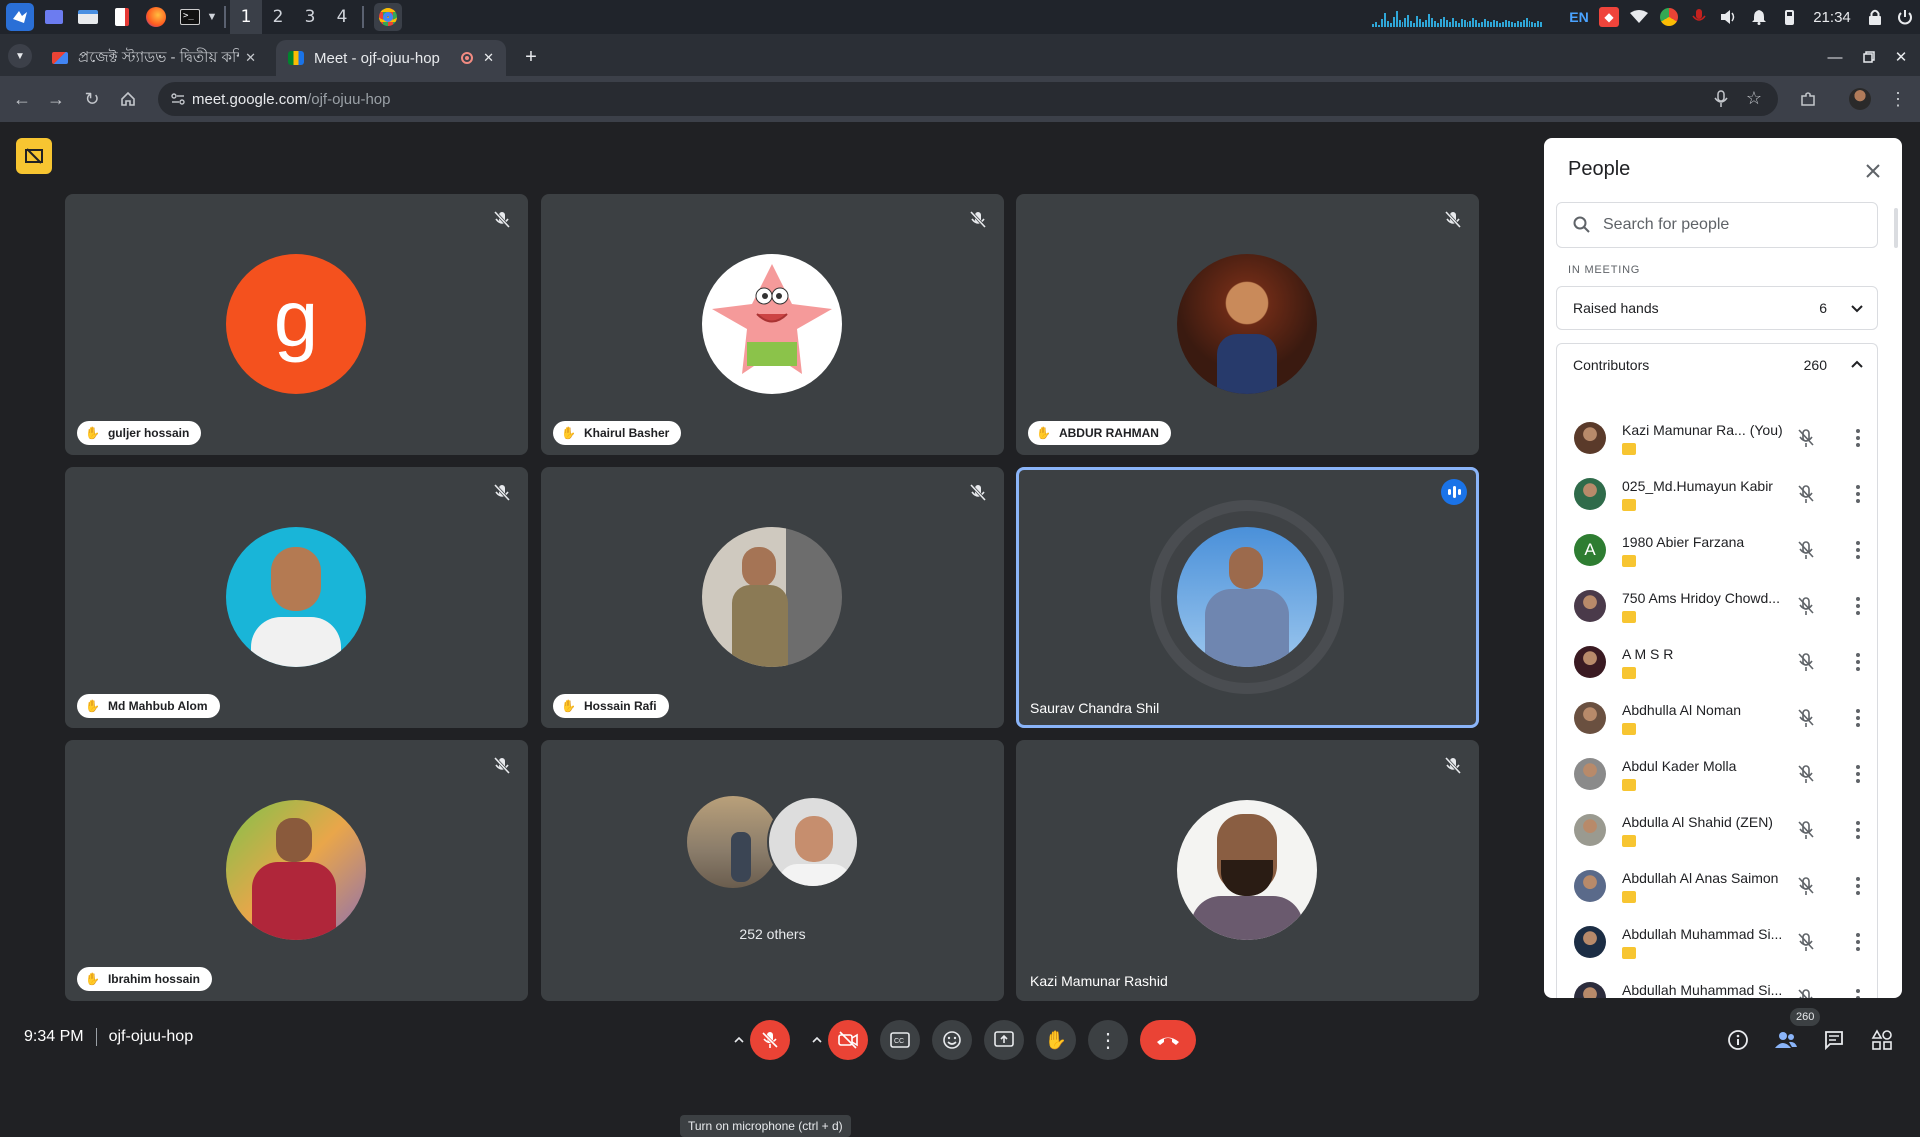  What do you see at coordinates (1669, 17) in the screenshot?
I see `chrome-tray-icon` at bounding box center [1669, 17].